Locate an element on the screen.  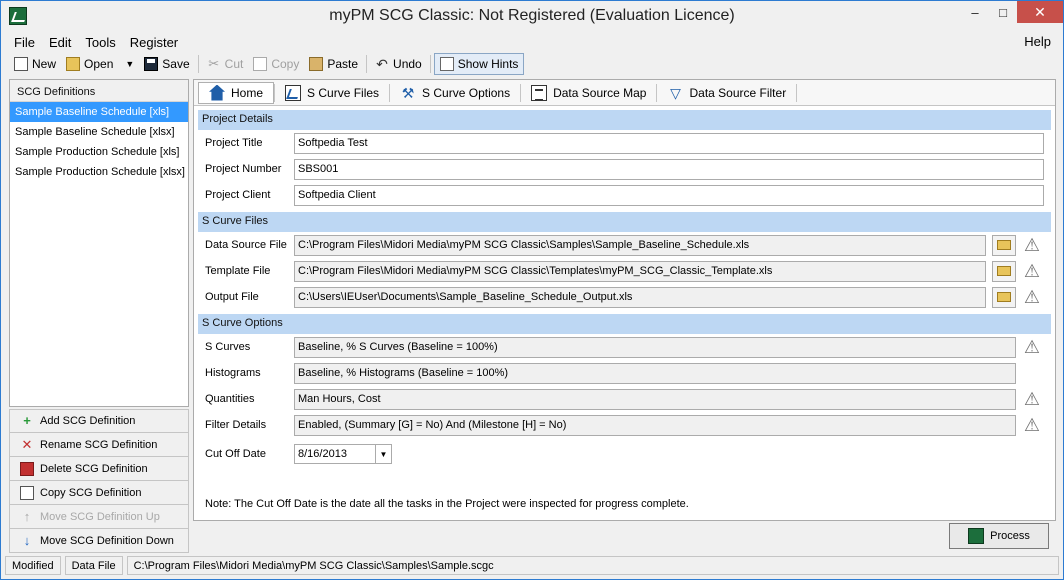
window-controls: – □ ✕ is located at coordinates (1012, 12).